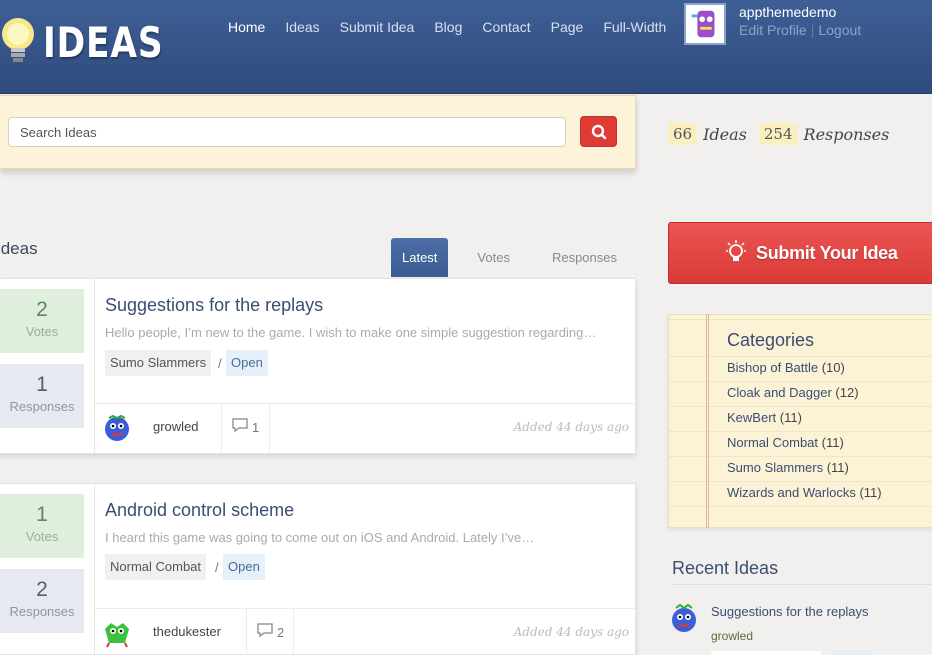 The image size is (932, 655). What do you see at coordinates (775, 467) in the screenshot?
I see `category-name: Sumo Slammers` at bounding box center [775, 467].